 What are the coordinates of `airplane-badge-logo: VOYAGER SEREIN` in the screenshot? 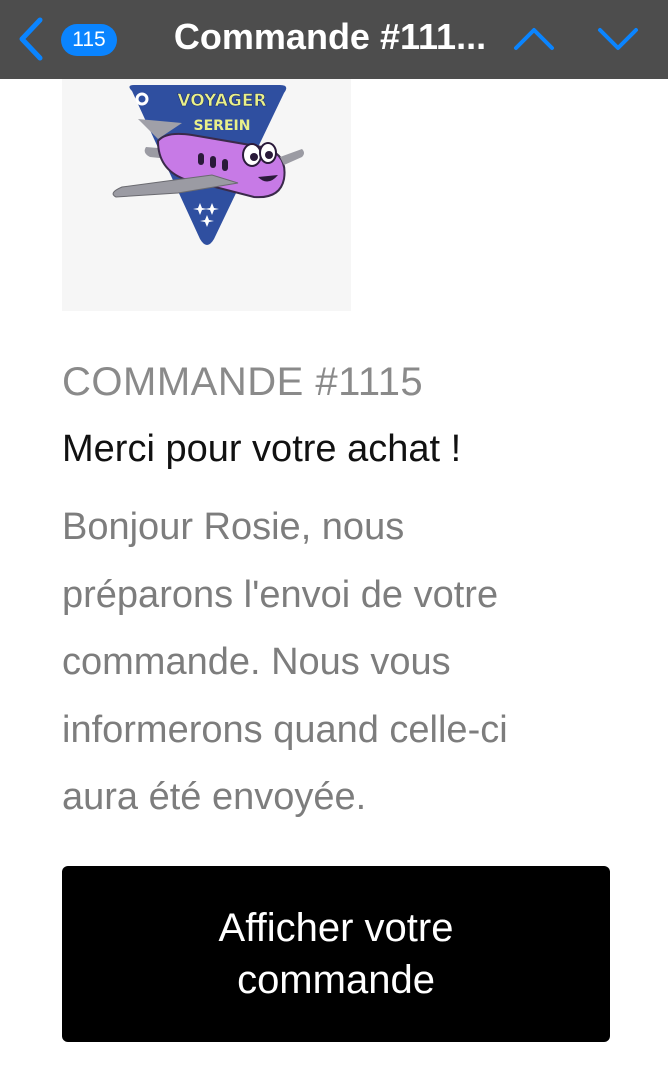 It's located at (208, 165).